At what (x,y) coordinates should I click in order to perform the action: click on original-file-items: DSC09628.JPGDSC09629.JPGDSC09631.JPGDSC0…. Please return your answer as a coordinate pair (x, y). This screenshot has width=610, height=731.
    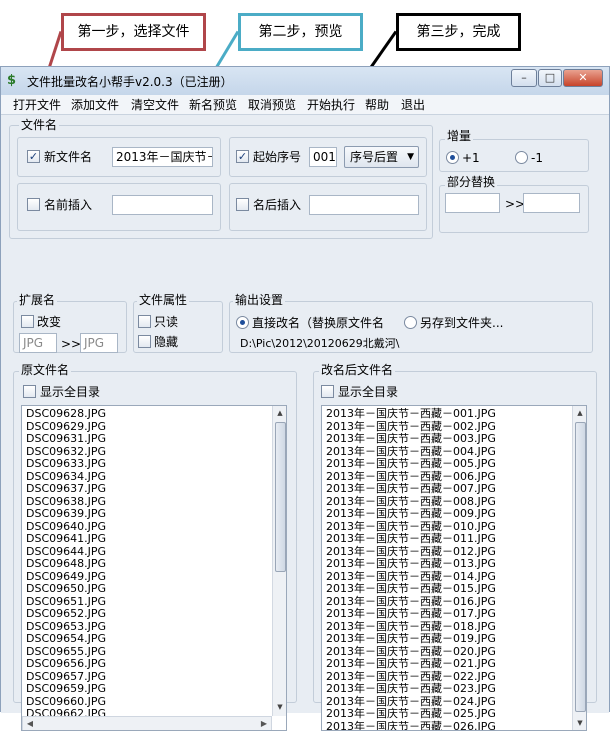
    Looking at the image, I should click on (66, 569).